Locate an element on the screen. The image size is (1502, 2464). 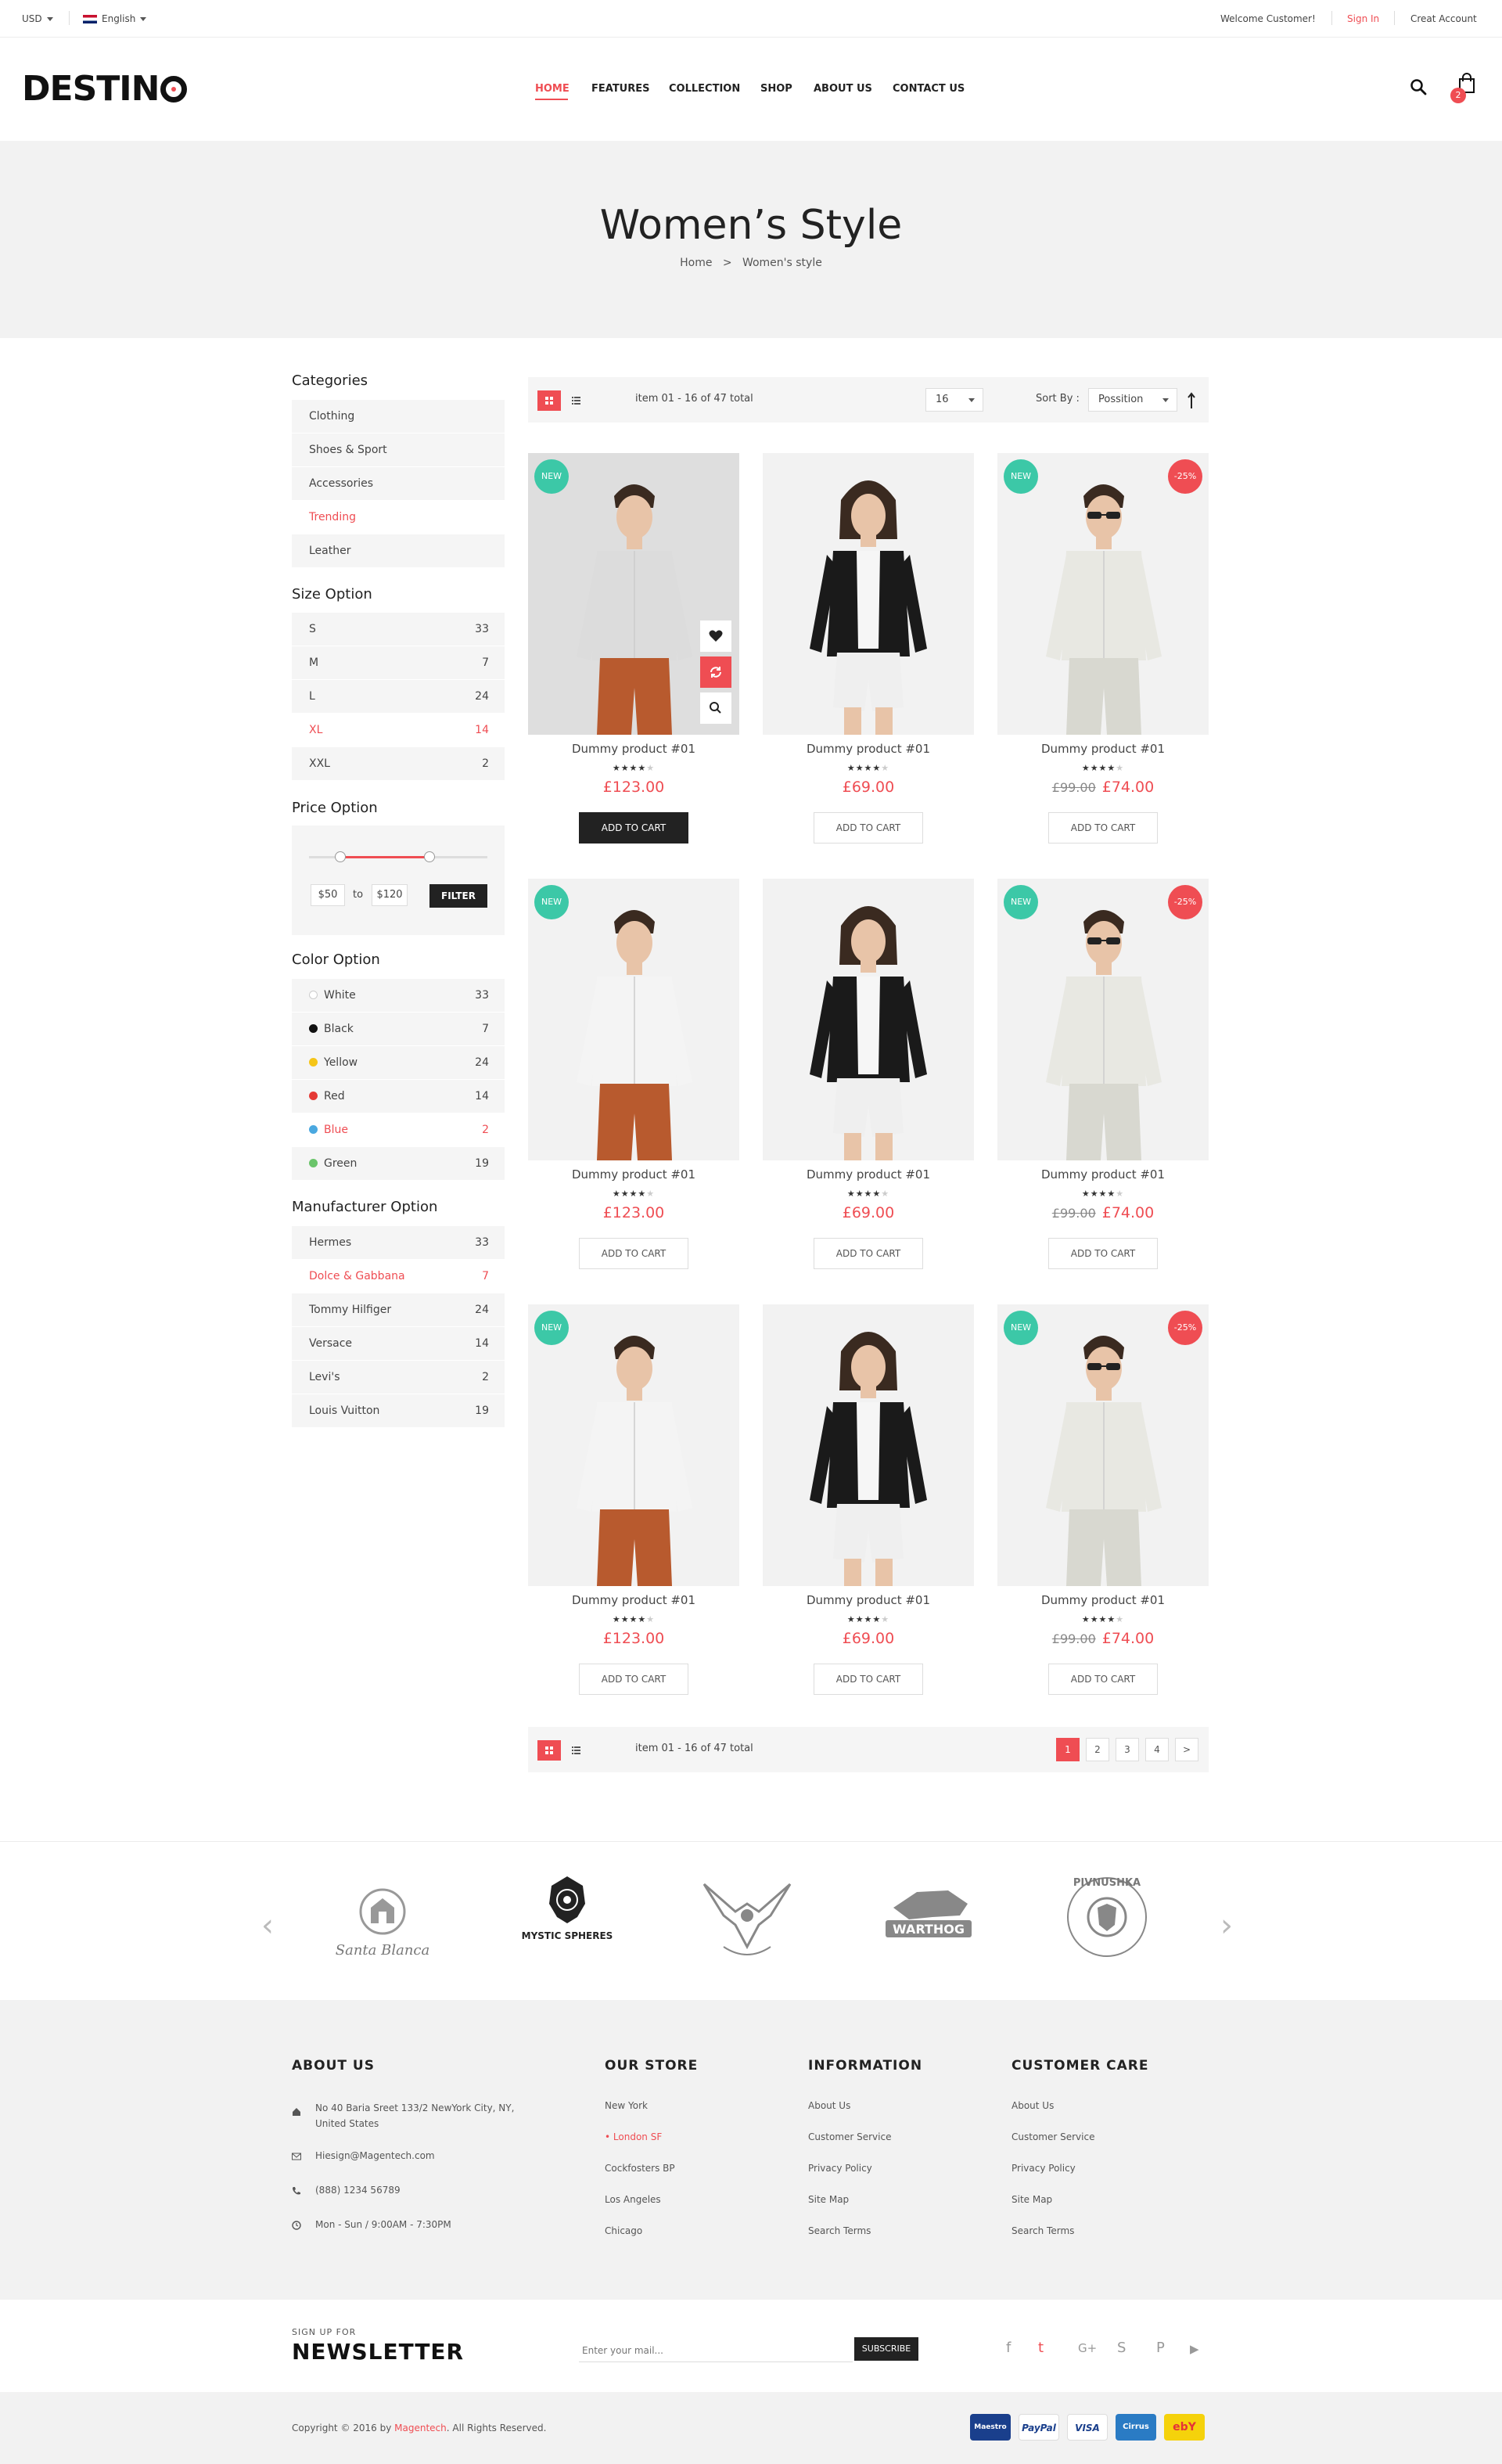
manufacturer-dolce-gabbana: Dolce & Gabbana 7 is located at coordinates (398, 1276).